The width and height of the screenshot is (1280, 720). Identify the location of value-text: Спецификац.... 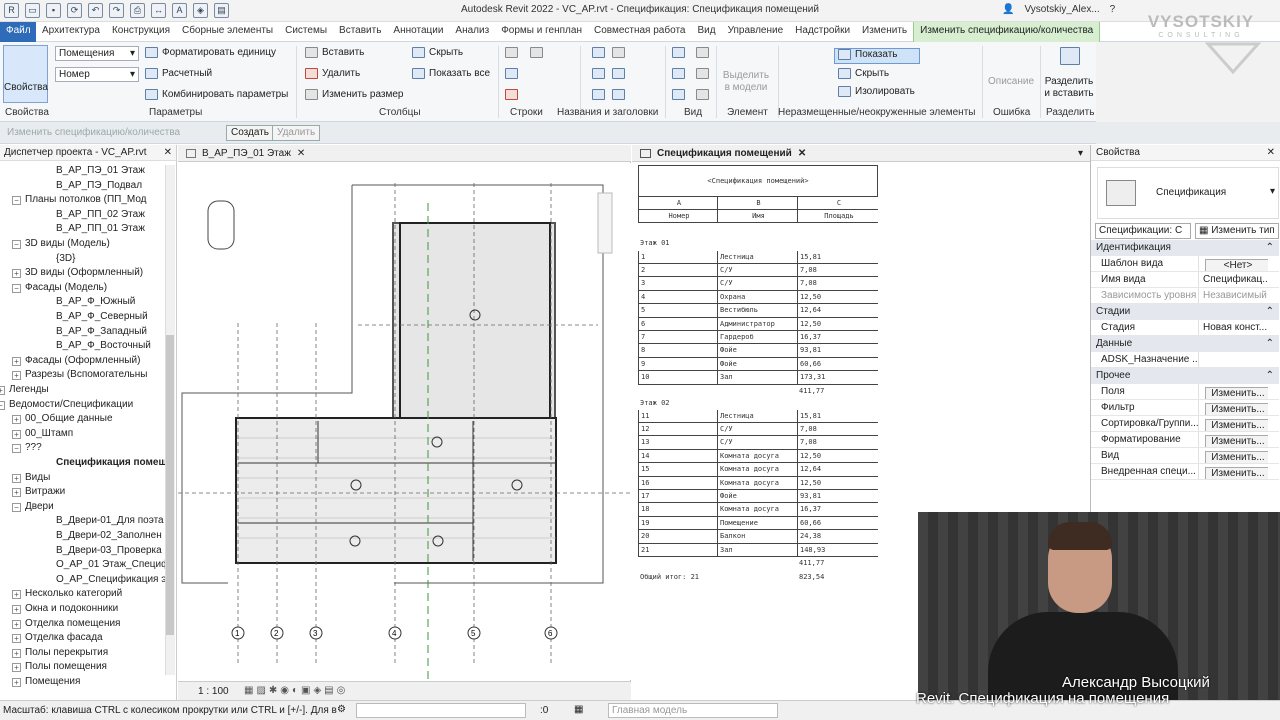
(1235, 279).